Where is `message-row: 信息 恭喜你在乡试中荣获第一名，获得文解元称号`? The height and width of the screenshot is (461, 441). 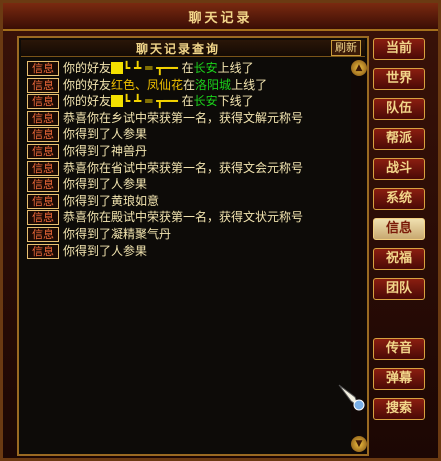 message-row: 信息 恭喜你在乡试中荣获第一名，获得文解元称号 is located at coordinates (188, 118).